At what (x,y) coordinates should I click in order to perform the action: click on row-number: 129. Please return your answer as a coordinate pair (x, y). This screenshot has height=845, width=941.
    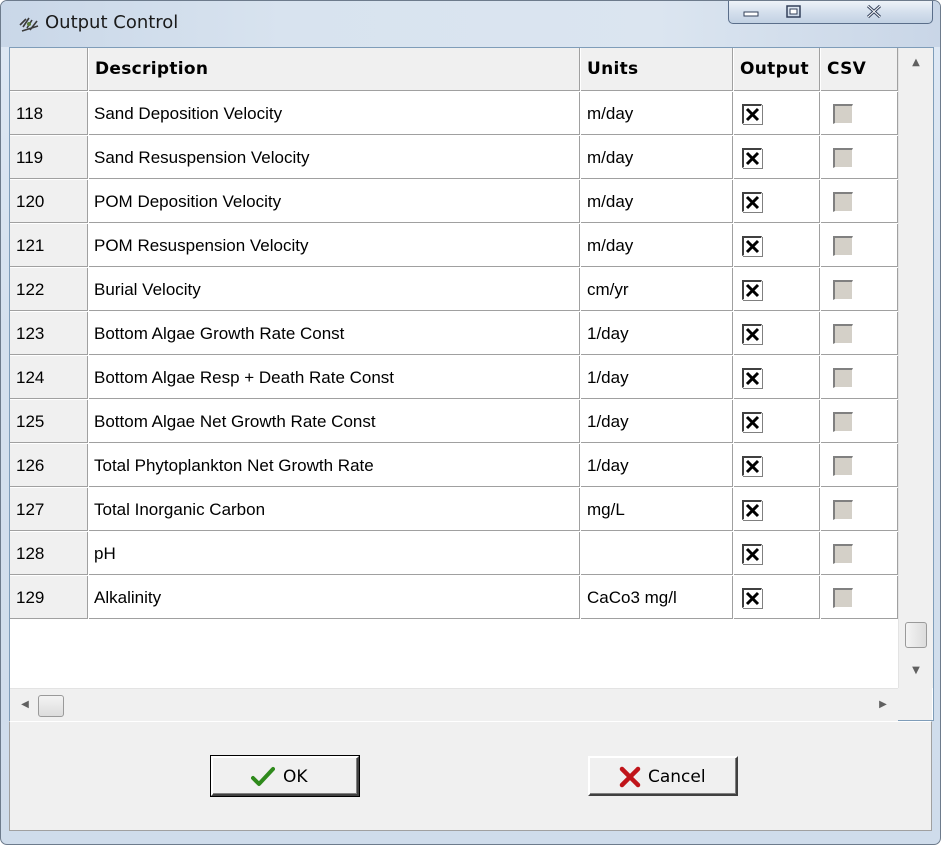
    Looking at the image, I should click on (49, 597).